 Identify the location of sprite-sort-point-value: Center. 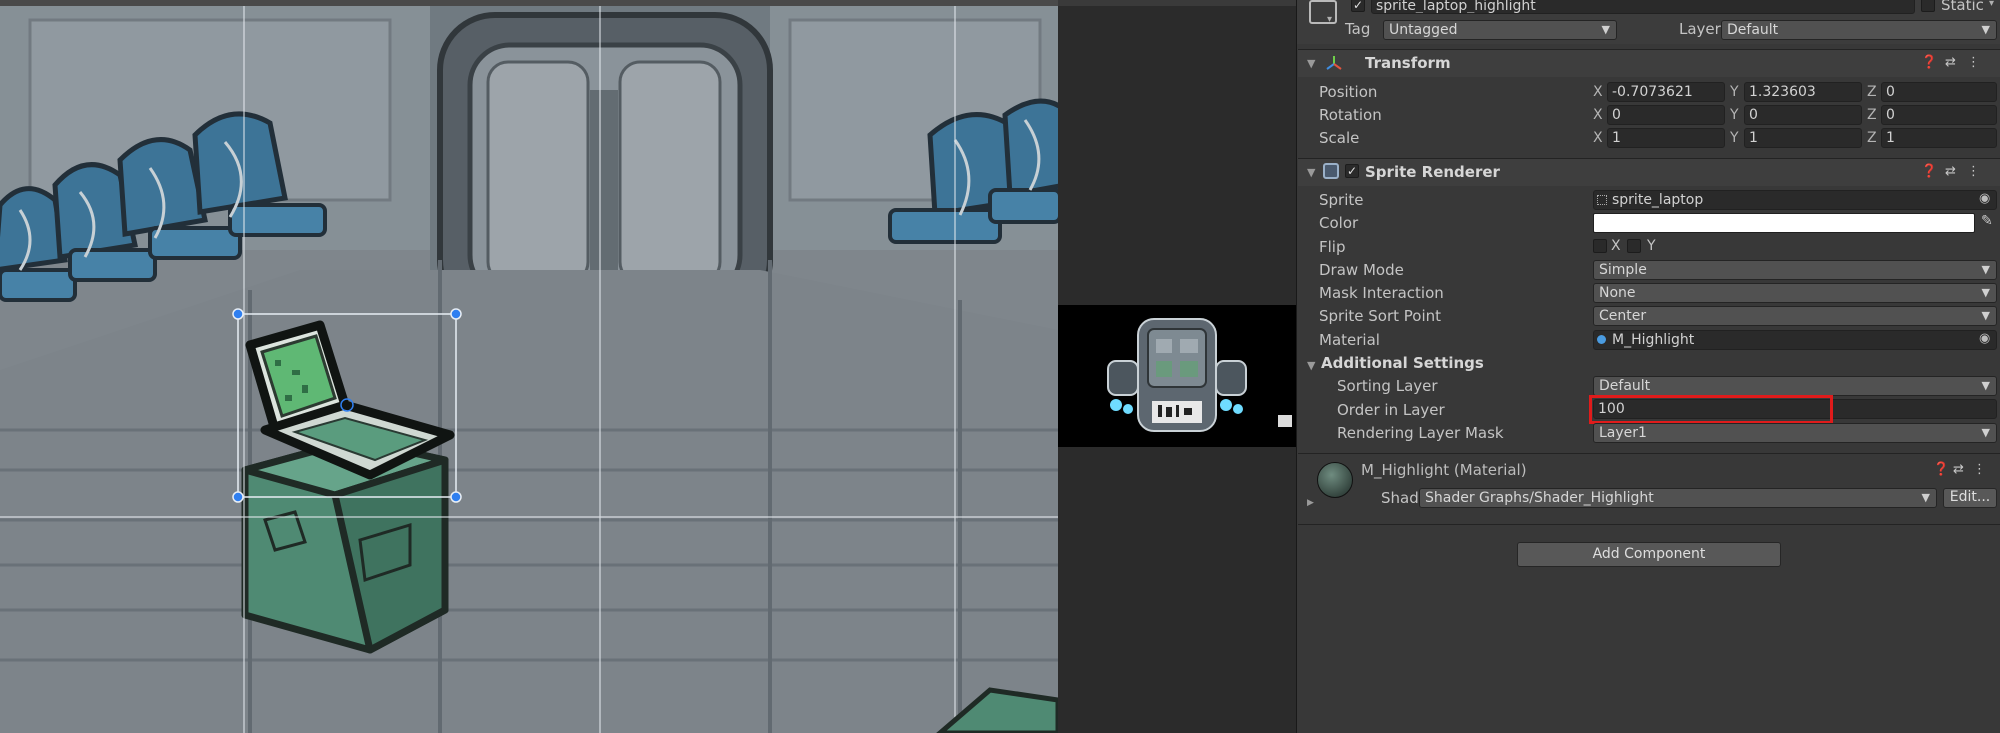
(1623, 316).